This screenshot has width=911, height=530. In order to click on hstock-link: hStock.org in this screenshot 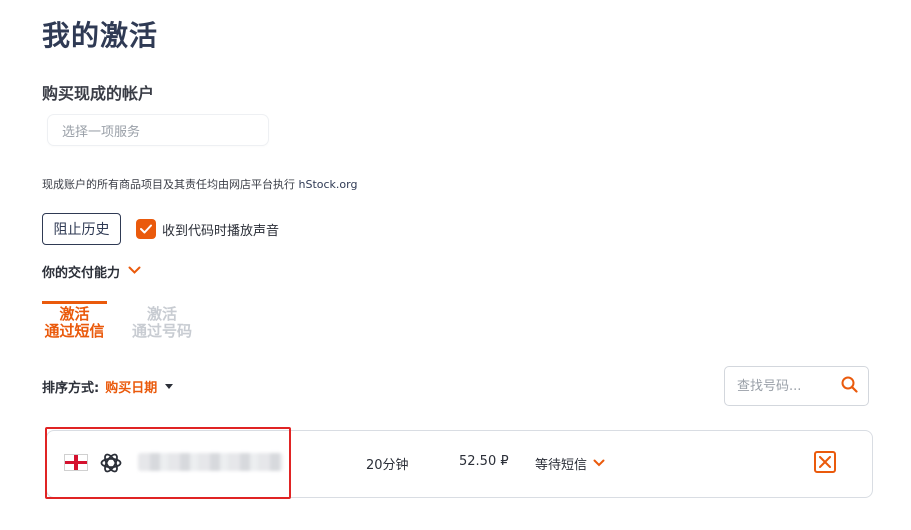, I will do `click(328, 184)`.